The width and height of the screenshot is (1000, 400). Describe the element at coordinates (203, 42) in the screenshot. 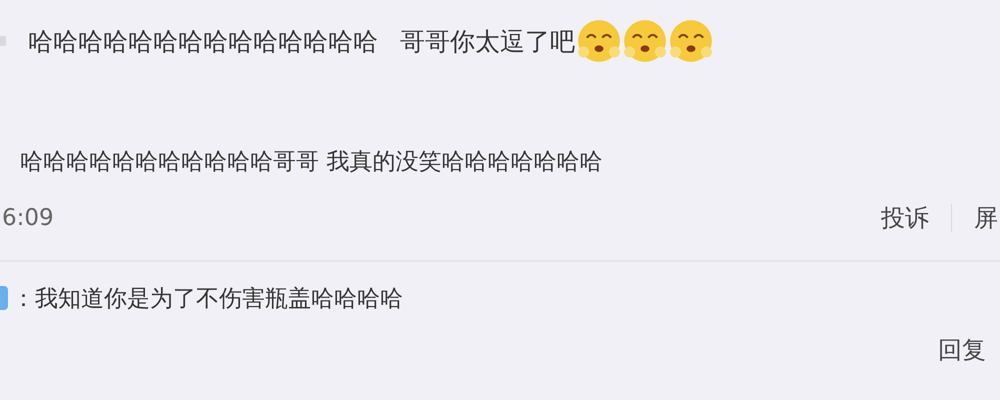

I see `comment-text: 哈哈哈哈哈哈哈哈哈哈哈哈哈哈` at that location.